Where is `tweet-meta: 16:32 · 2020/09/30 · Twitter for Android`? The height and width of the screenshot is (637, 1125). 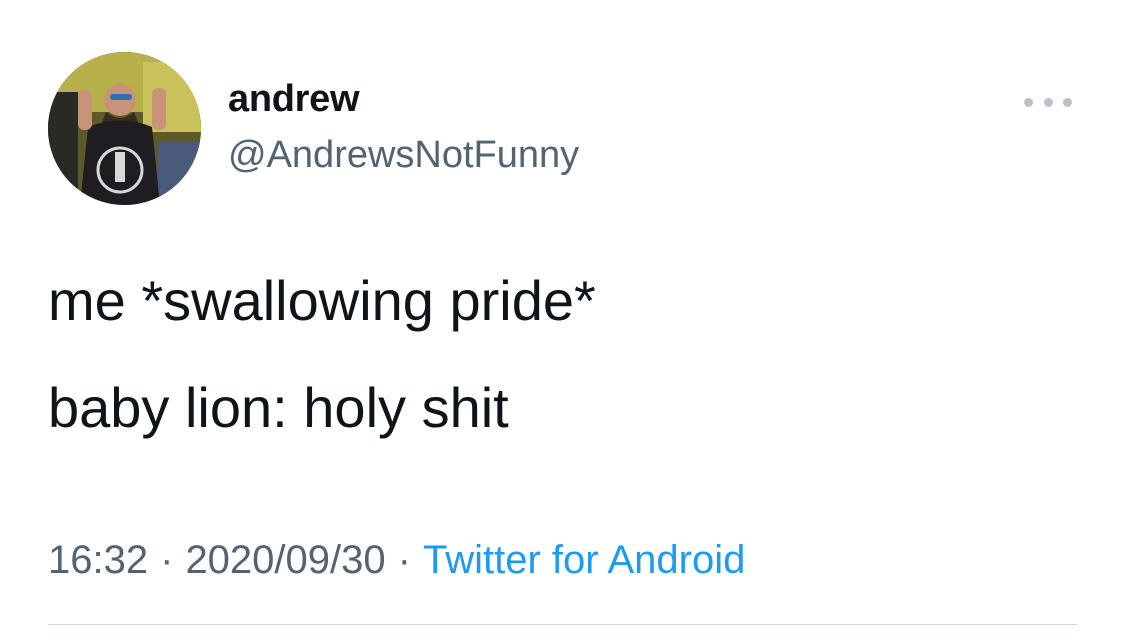
tweet-meta: 16:32 · 2020/09/30 · Twitter for Android is located at coordinates (396, 560).